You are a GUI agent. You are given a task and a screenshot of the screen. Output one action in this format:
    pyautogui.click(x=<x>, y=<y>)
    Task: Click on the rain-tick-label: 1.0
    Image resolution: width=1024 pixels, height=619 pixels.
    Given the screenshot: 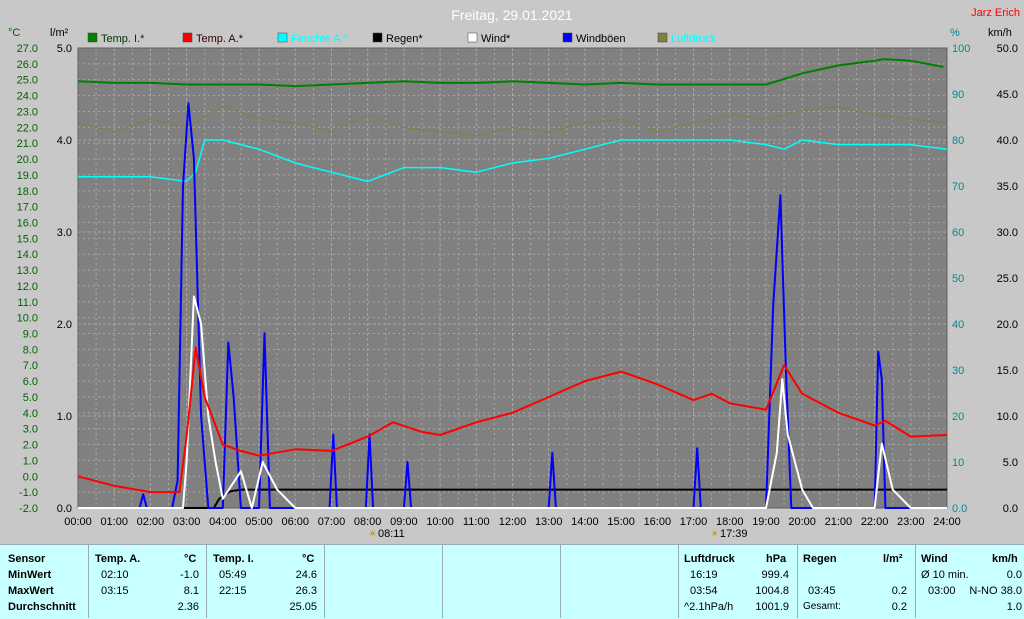 What is the action you would take?
    pyautogui.click(x=64, y=417)
    